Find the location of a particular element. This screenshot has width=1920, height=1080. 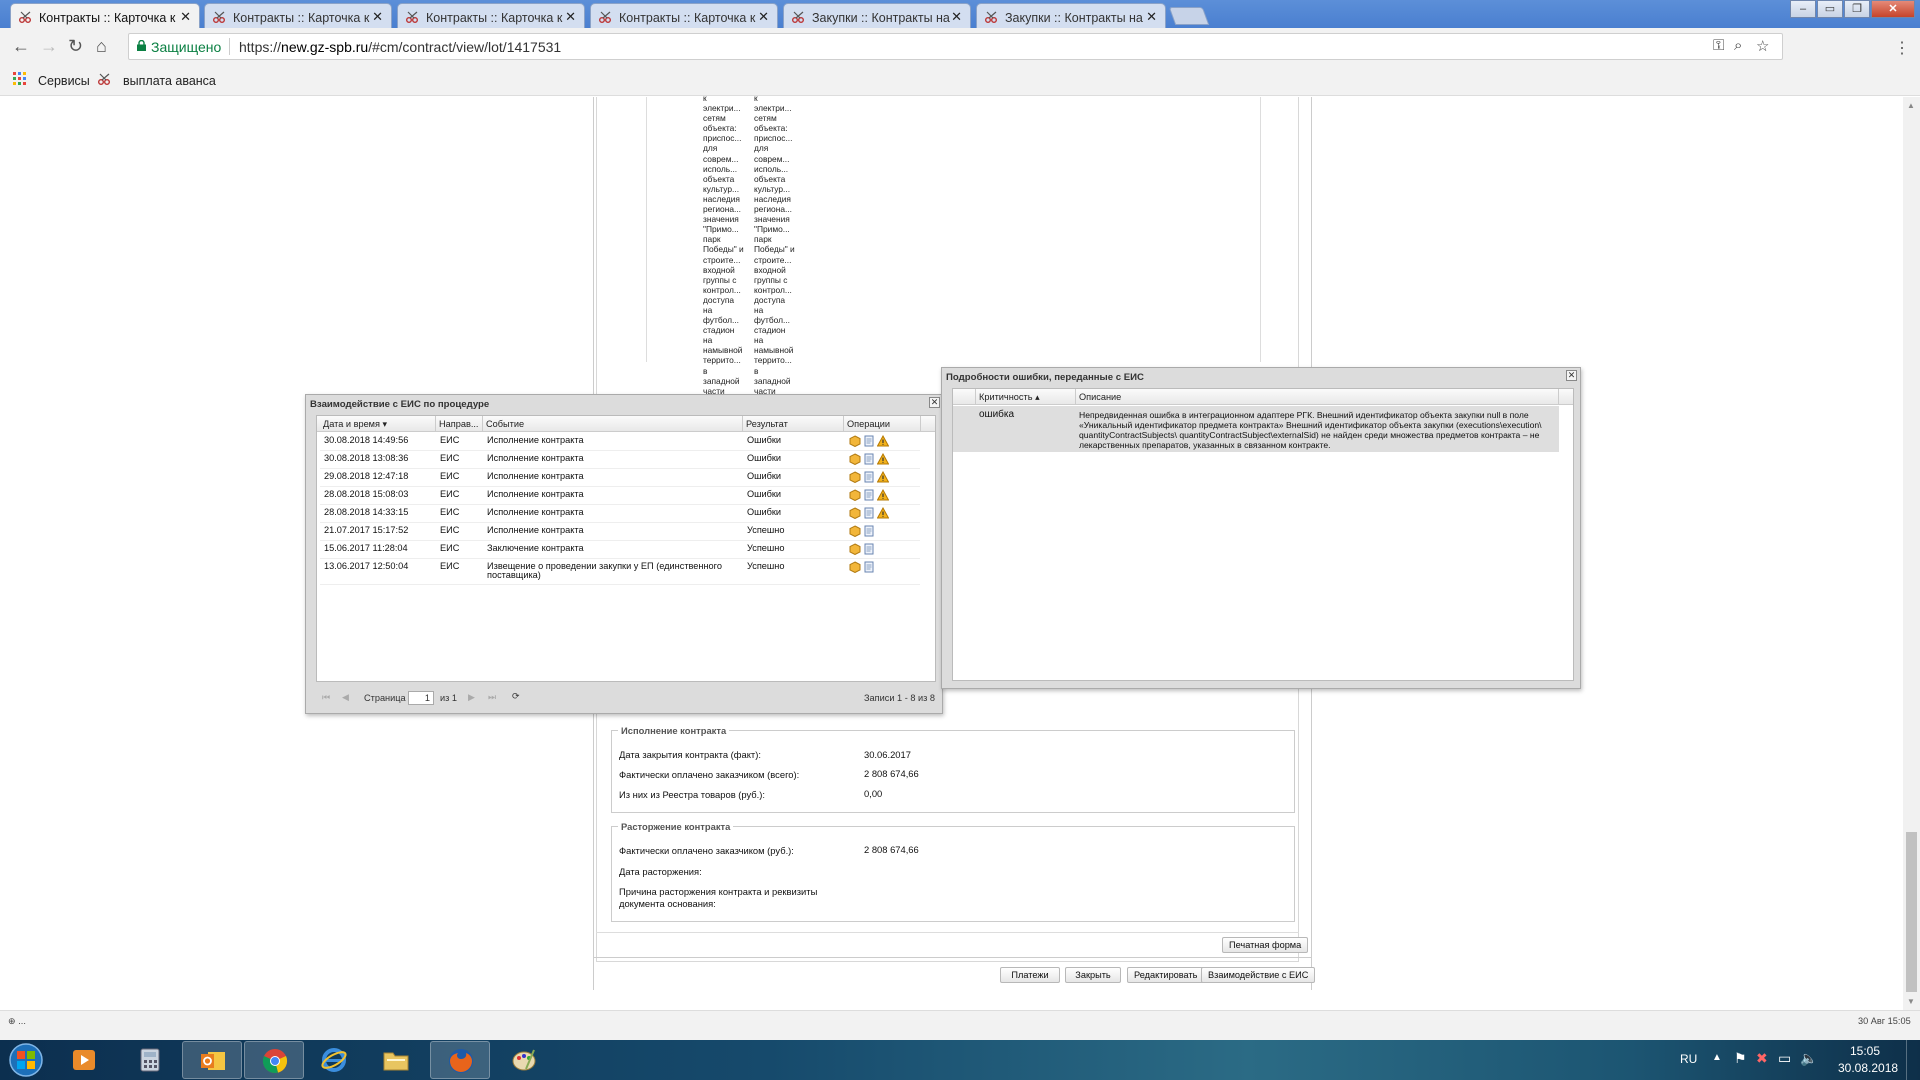

page-scrollbar: ▲ ▼ is located at coordinates (1911, 553).